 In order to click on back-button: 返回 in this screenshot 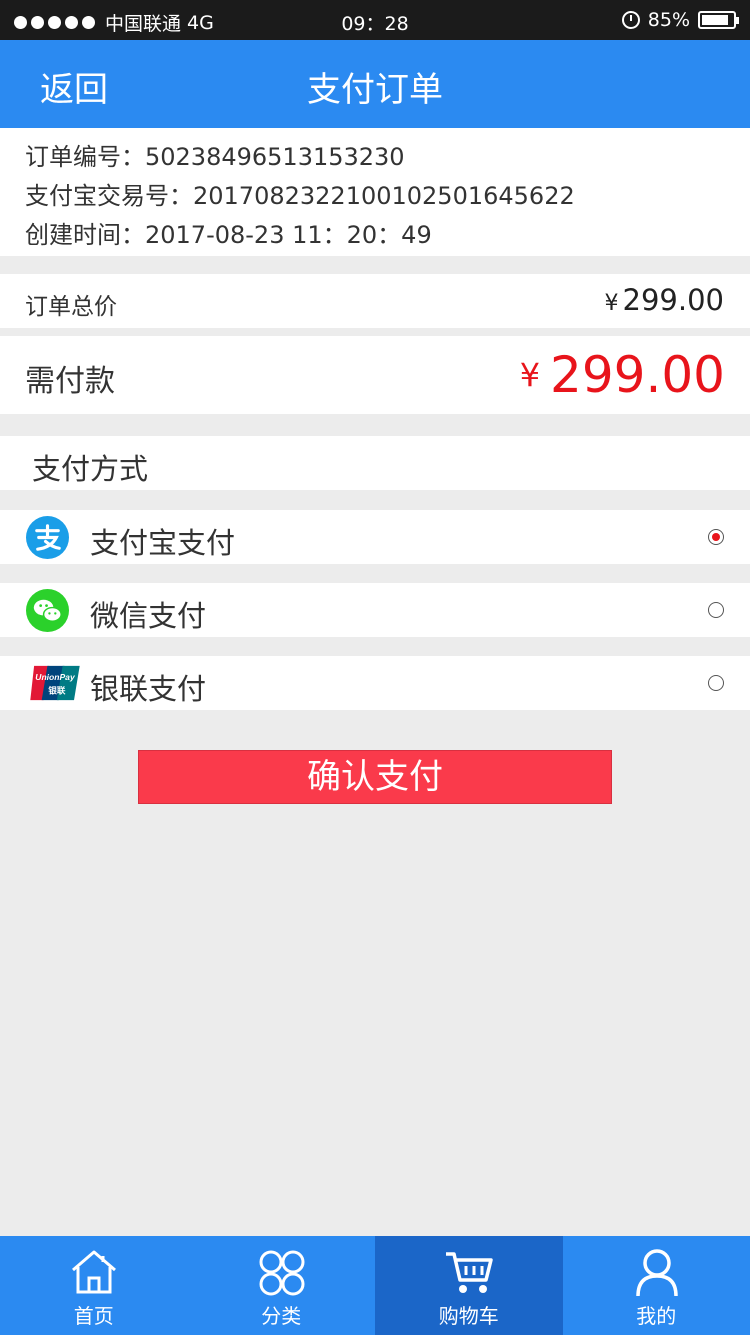, I will do `click(74, 86)`.